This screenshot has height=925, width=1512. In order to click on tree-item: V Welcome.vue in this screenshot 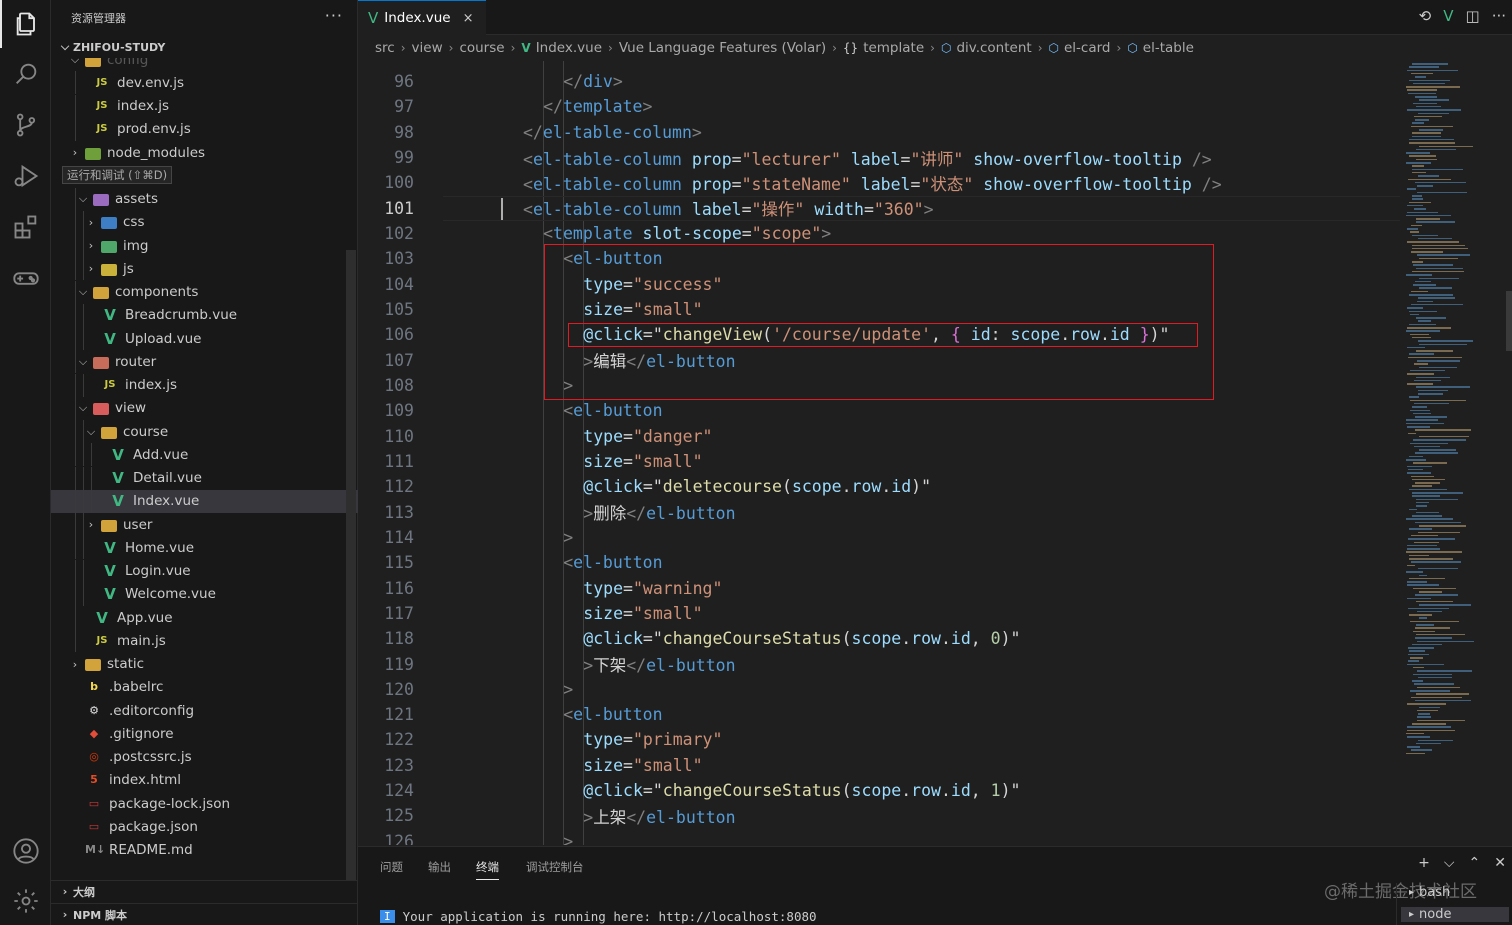, I will do `click(204, 594)`.